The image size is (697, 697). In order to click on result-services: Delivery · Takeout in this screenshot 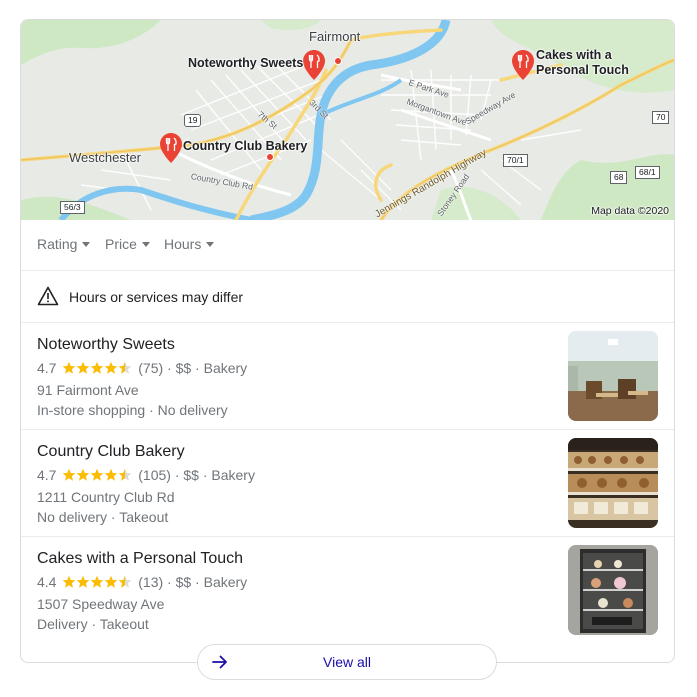, I will do `click(93, 624)`.